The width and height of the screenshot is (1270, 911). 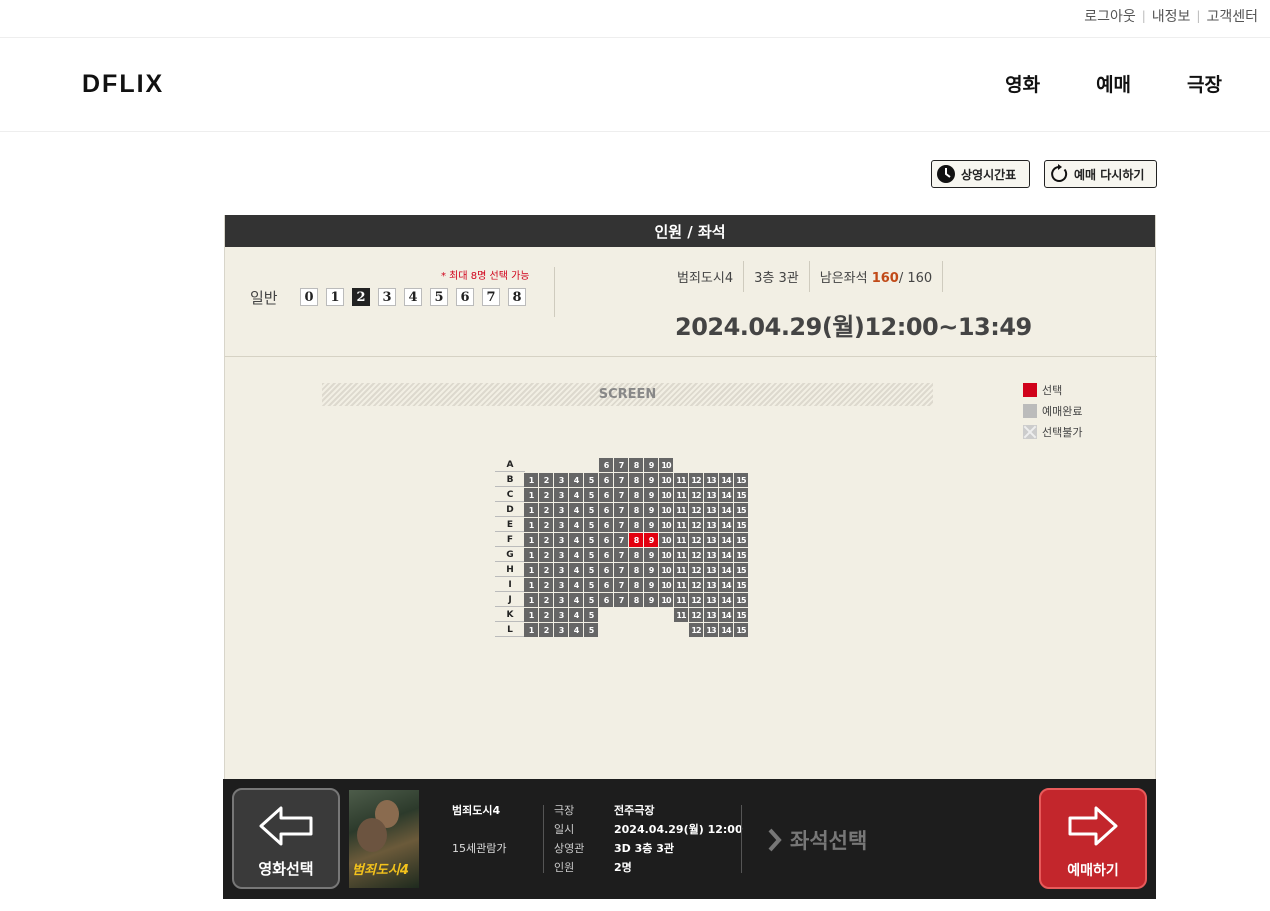 I want to click on seat-I6: 6, so click(x=606, y=585).